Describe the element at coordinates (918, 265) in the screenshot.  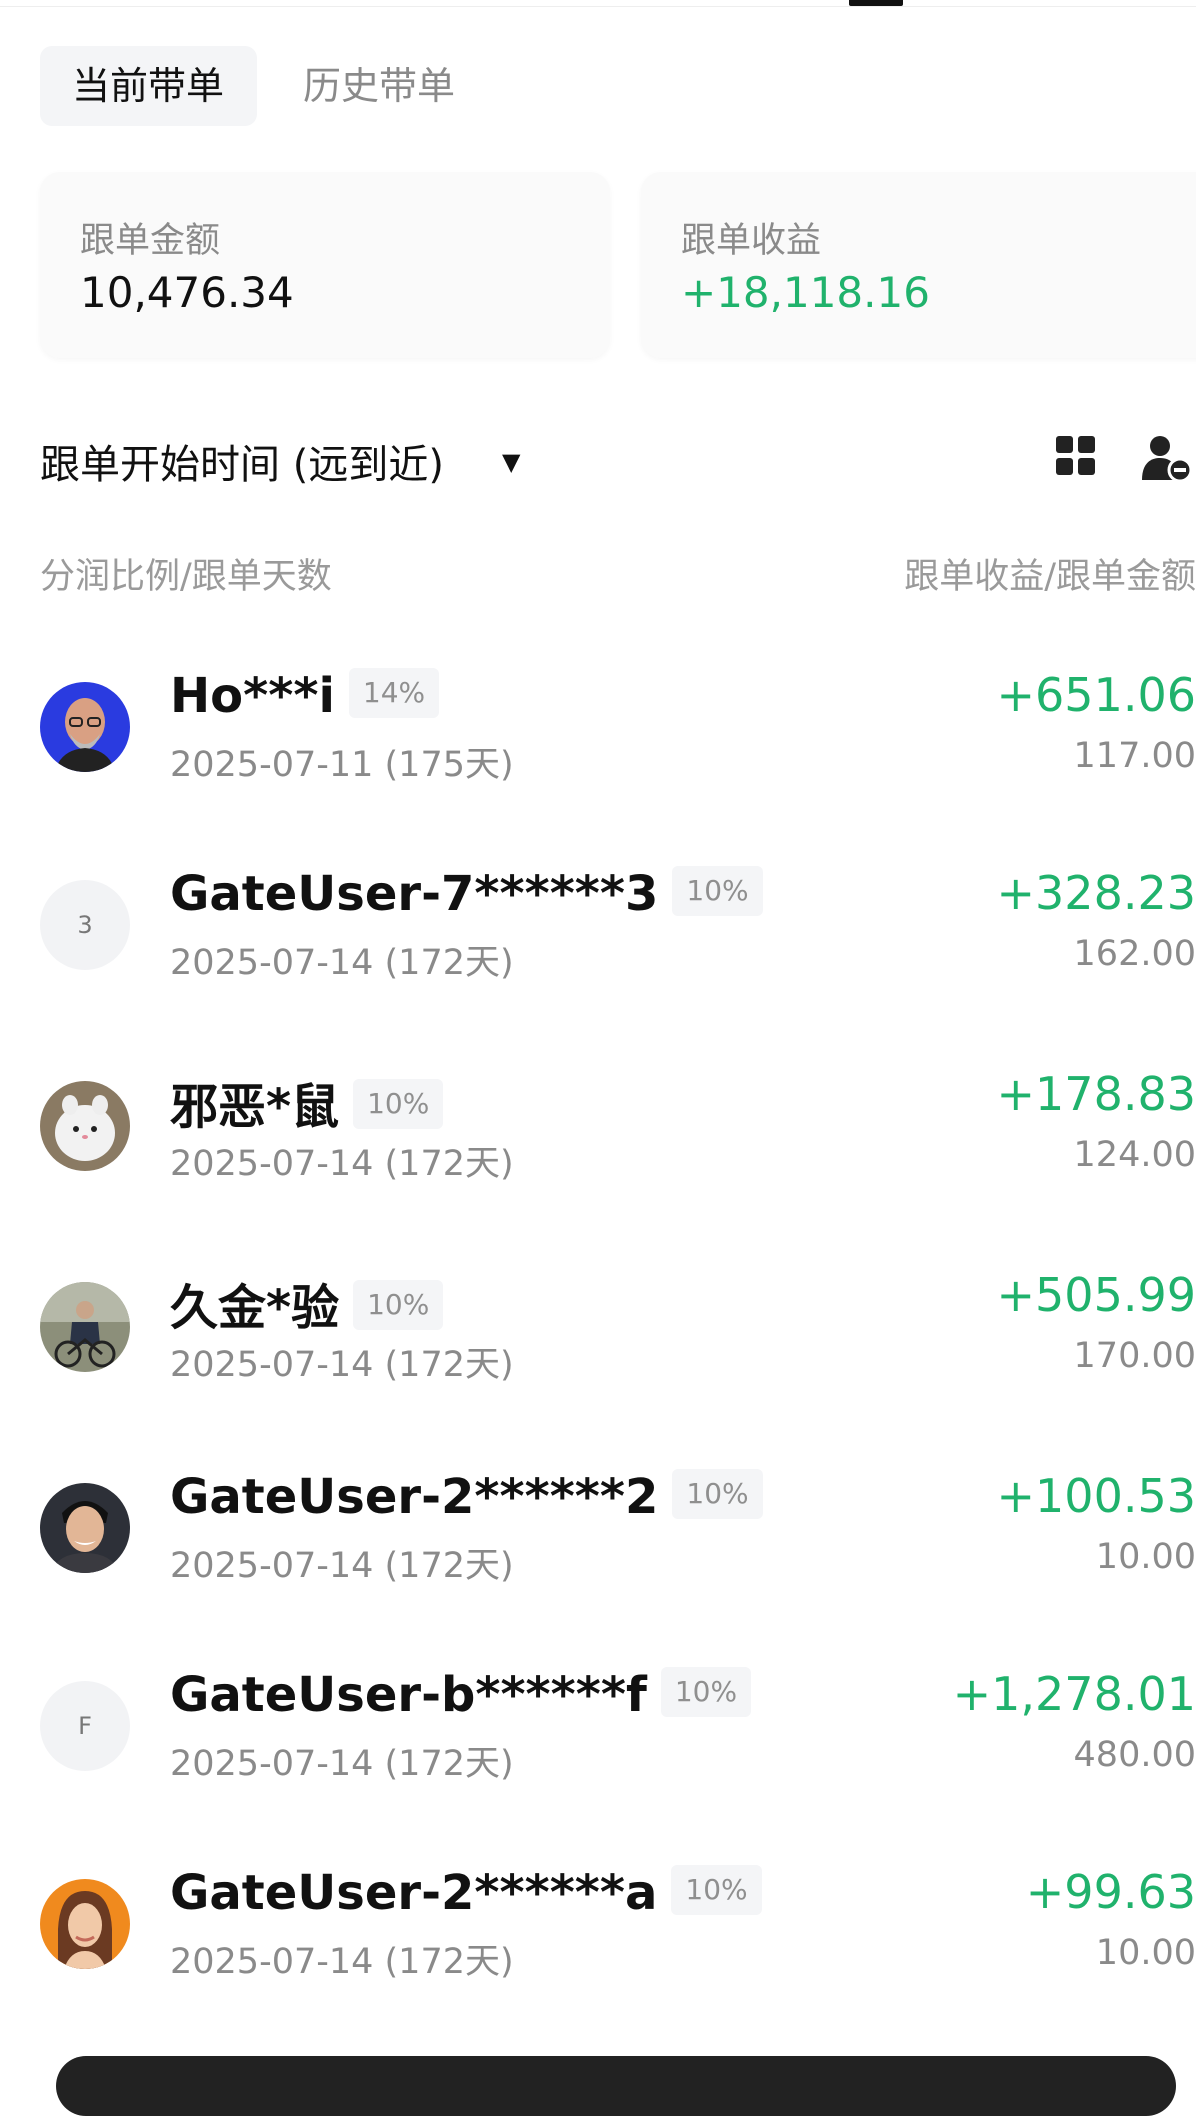
I see `follow-profit-card: 跟单收益 +18,118.16` at that location.